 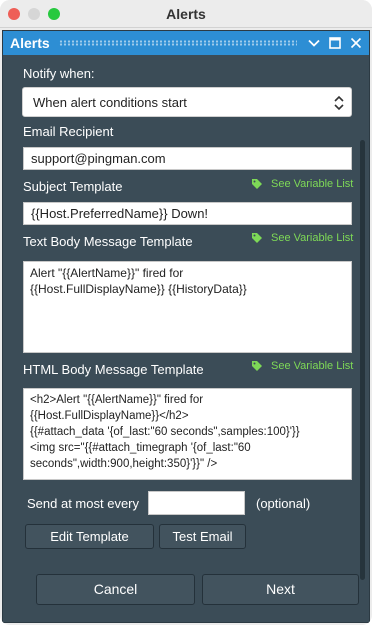 I want to click on subject-label: Subject Template, so click(x=73, y=186).